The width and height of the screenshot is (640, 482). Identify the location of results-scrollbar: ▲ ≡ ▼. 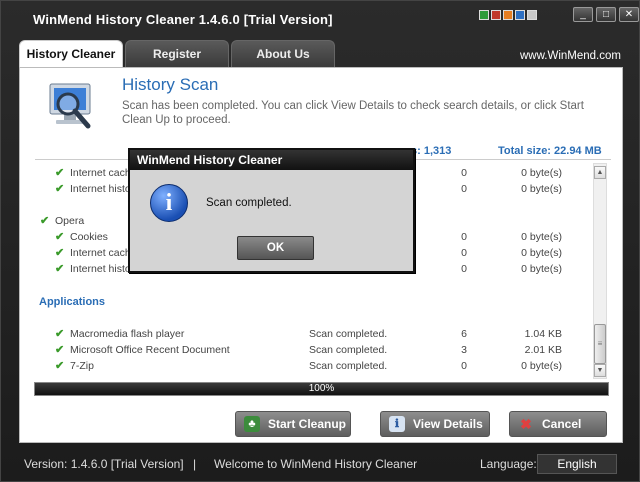
(600, 271).